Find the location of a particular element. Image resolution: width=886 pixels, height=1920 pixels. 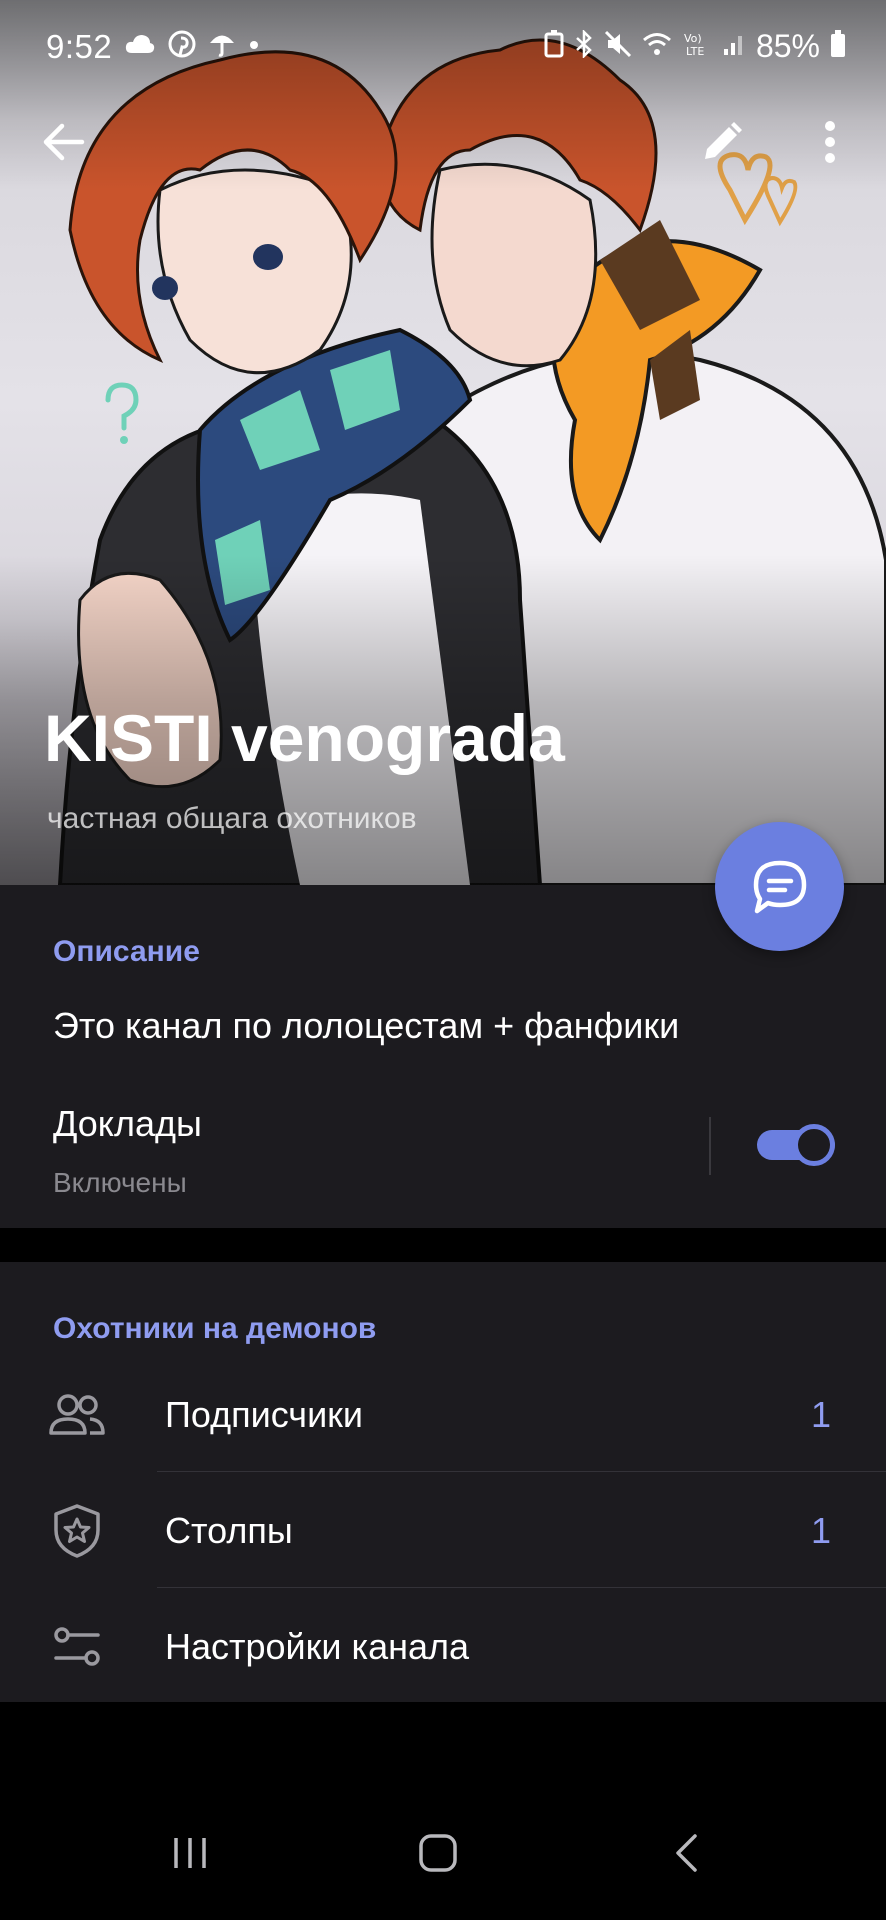

back-button is located at coordinates (64, 142).